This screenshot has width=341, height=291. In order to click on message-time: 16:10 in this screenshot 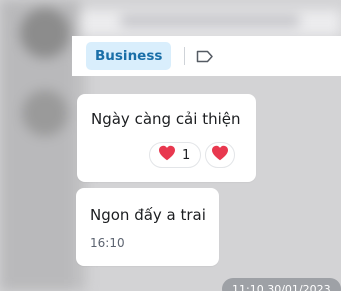, I will do `click(107, 243)`.